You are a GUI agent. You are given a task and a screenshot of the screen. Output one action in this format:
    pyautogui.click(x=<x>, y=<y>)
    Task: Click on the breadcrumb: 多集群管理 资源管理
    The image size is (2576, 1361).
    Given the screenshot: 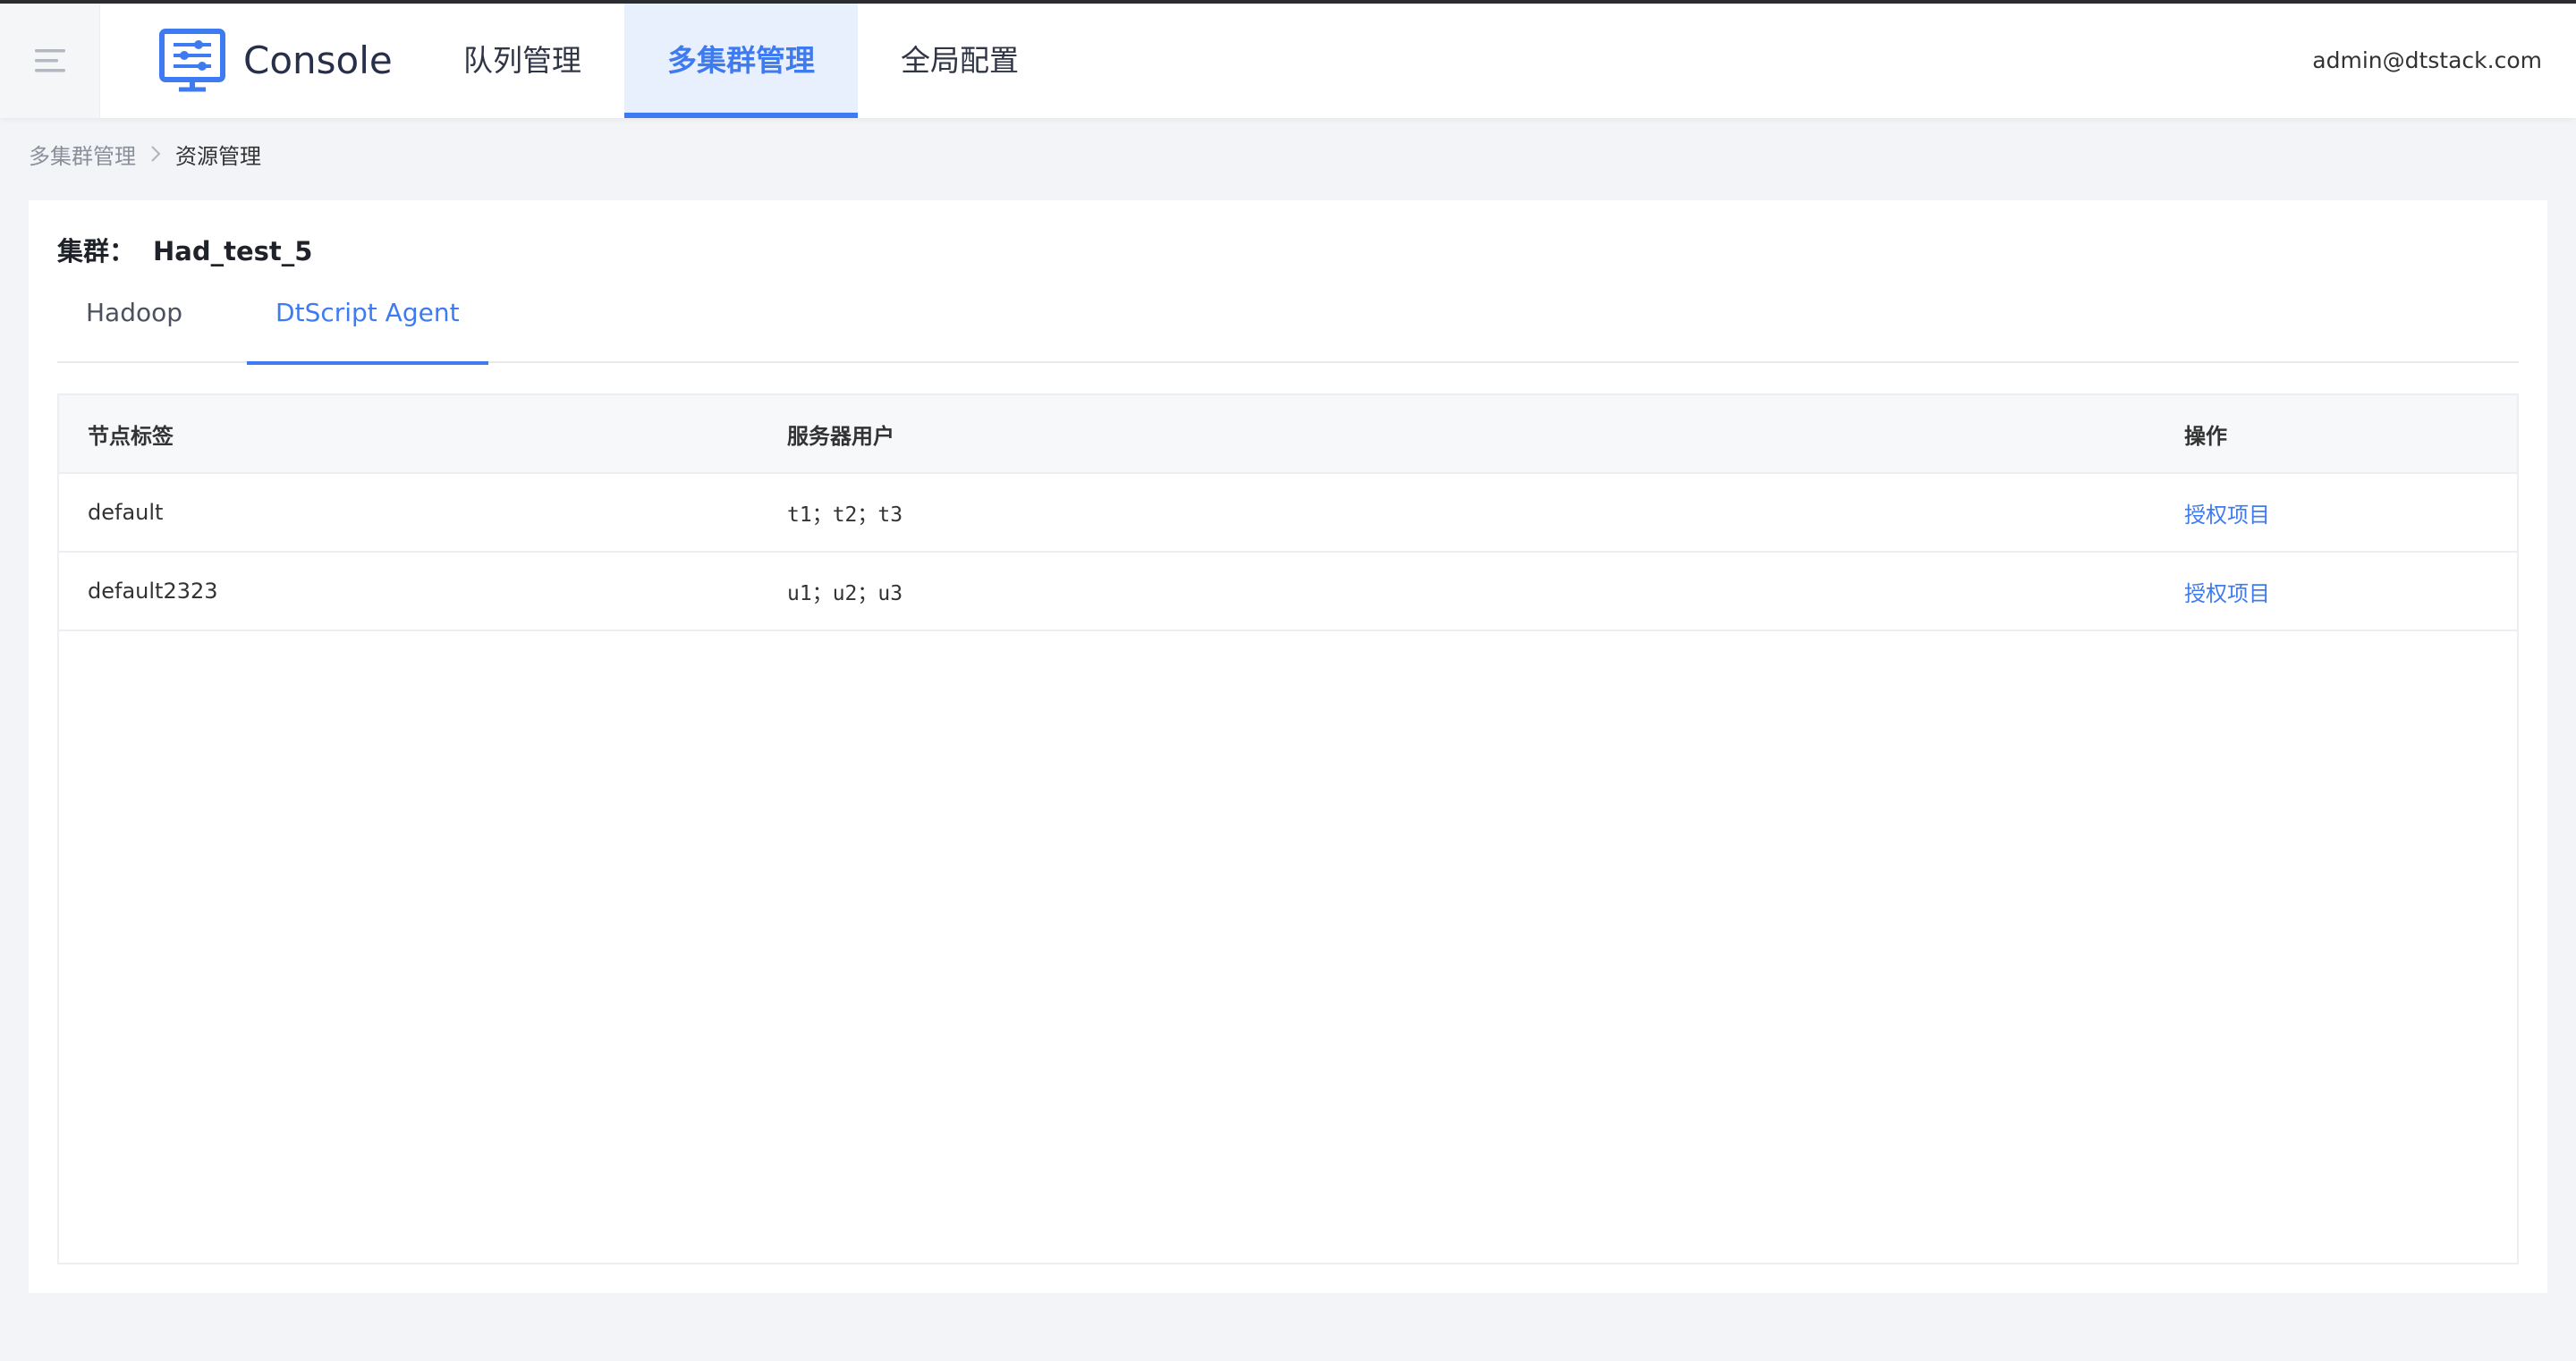 What is the action you would take?
    pyautogui.click(x=145, y=154)
    